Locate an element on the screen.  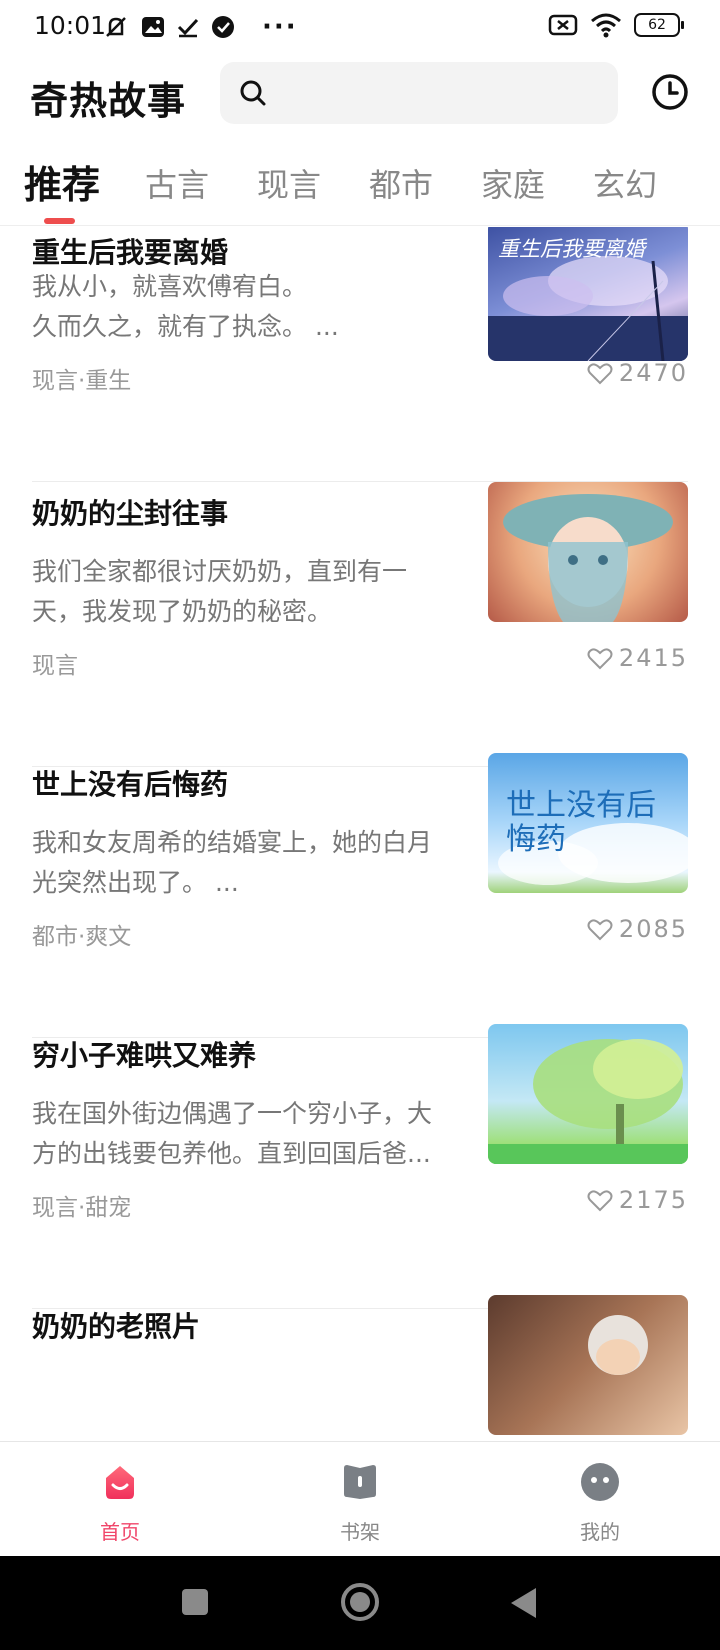
verified-icon is located at coordinates (223, 27).